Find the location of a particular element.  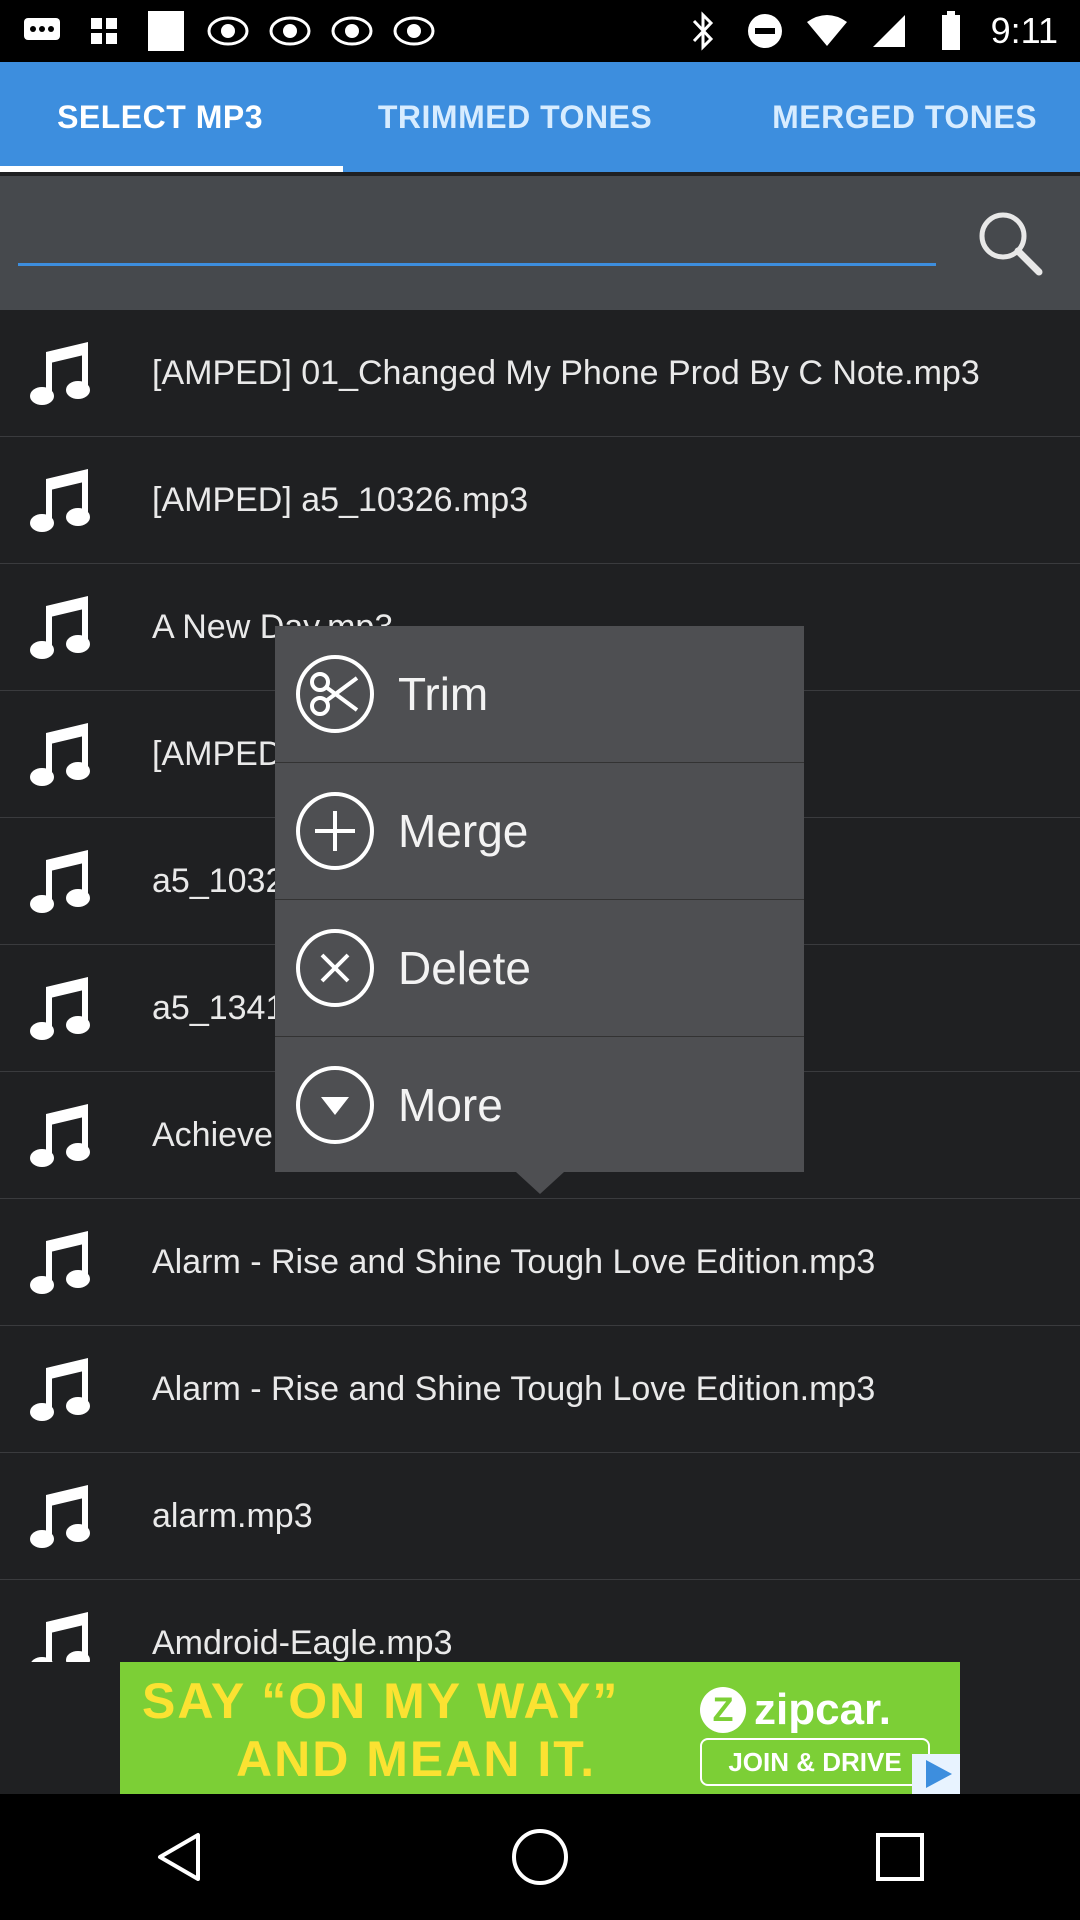

menu-label: Trim is located at coordinates (443, 694).